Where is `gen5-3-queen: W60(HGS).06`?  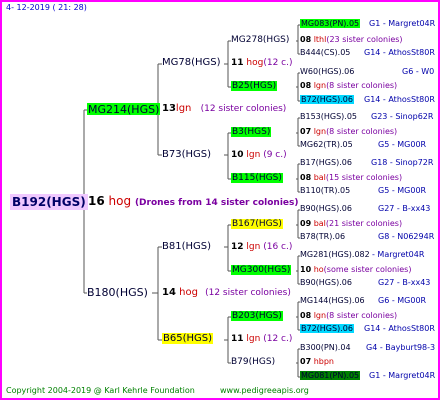
gen5-3-queen: W60(HGS).06 is located at coordinates (327, 72).